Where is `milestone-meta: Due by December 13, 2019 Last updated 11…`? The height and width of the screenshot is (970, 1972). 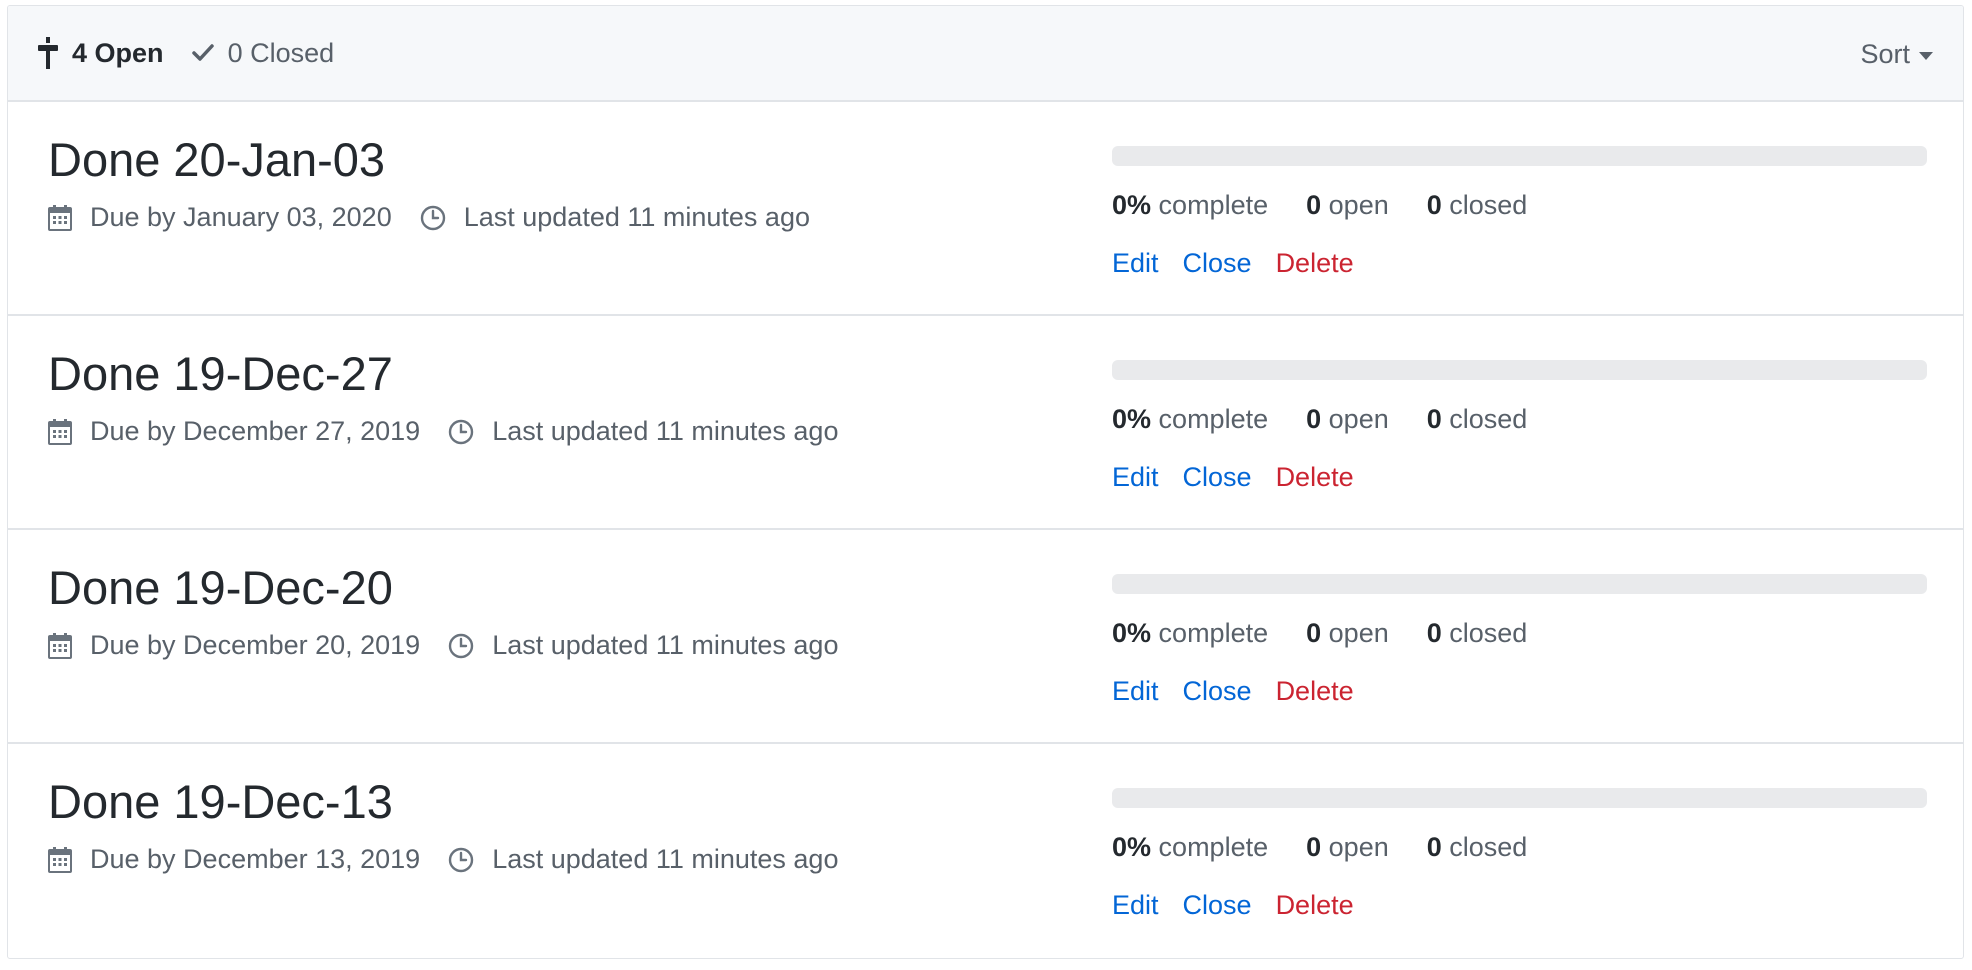
milestone-meta: Due by December 13, 2019 Last updated 11… is located at coordinates (457, 859).